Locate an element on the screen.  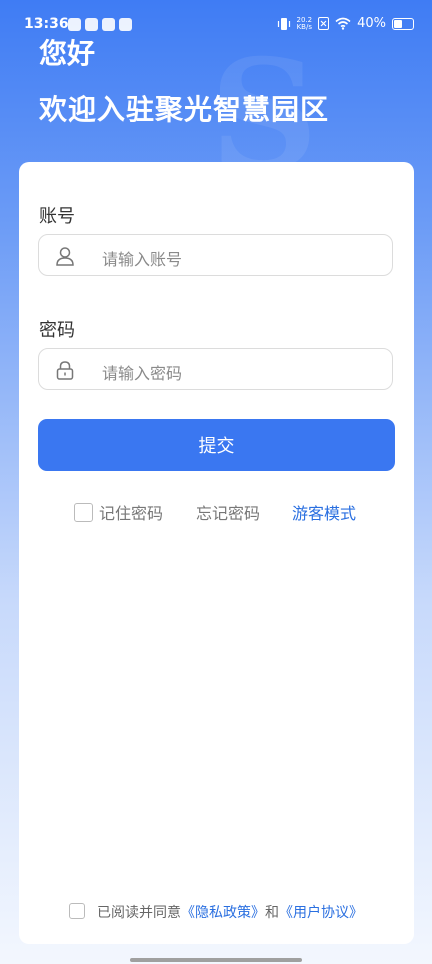
user-agreement-link: 《用户协议》 is located at coordinates (321, 913).